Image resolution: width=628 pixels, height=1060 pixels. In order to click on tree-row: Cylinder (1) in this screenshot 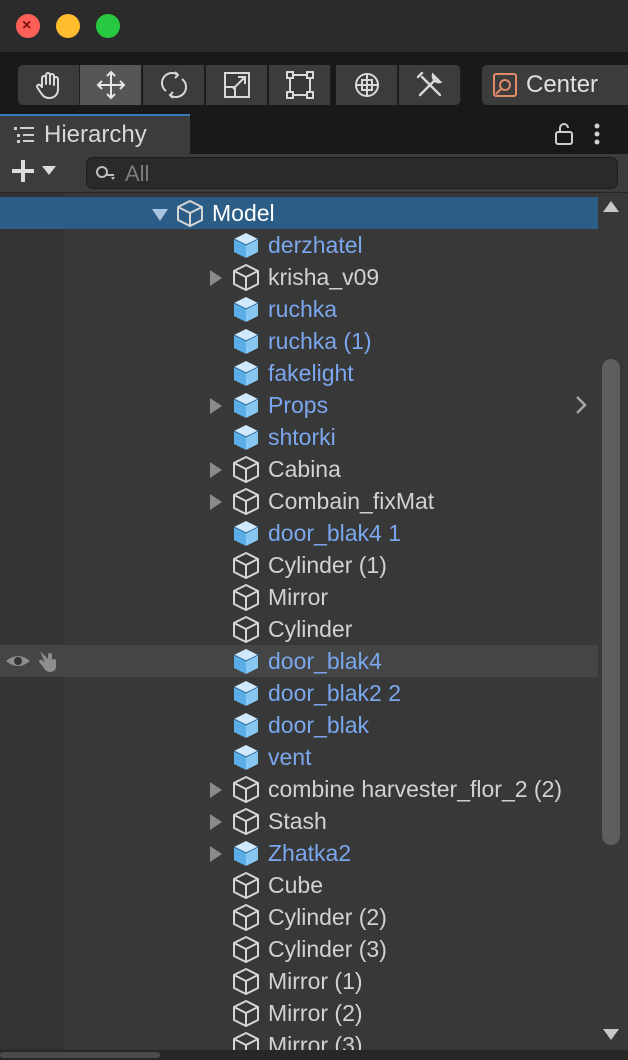, I will do `click(299, 565)`.